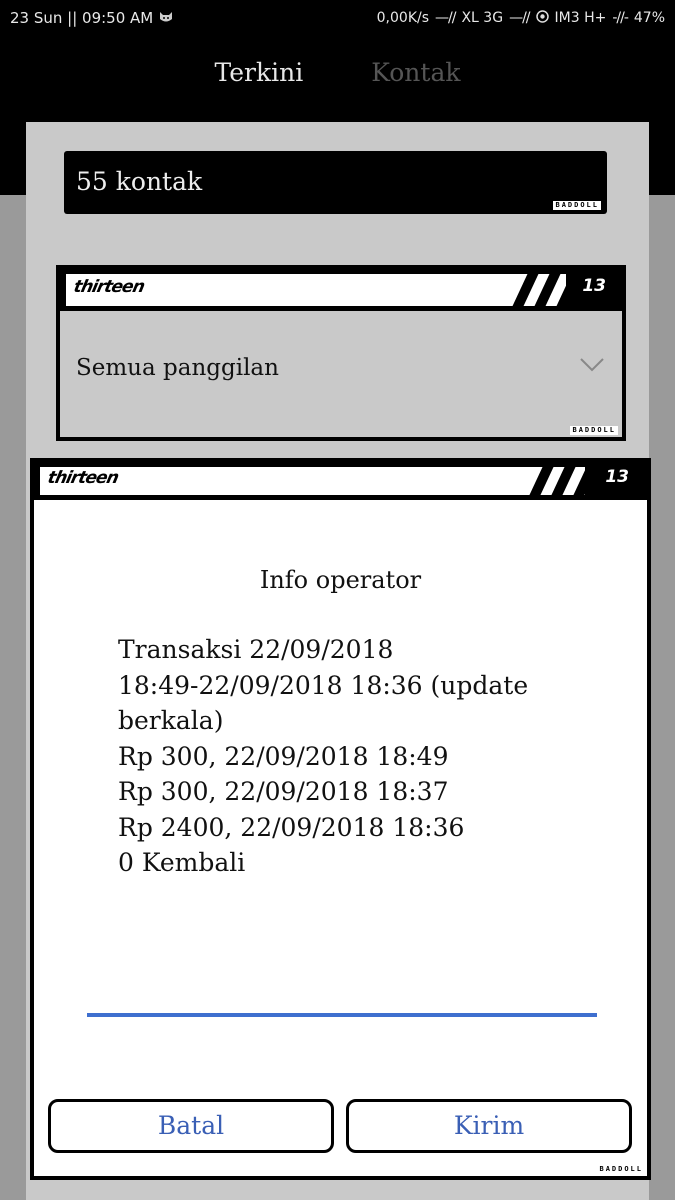 This screenshot has height=1200, width=675. Describe the element at coordinates (542, 18) in the screenshot. I see `location-icon` at that location.